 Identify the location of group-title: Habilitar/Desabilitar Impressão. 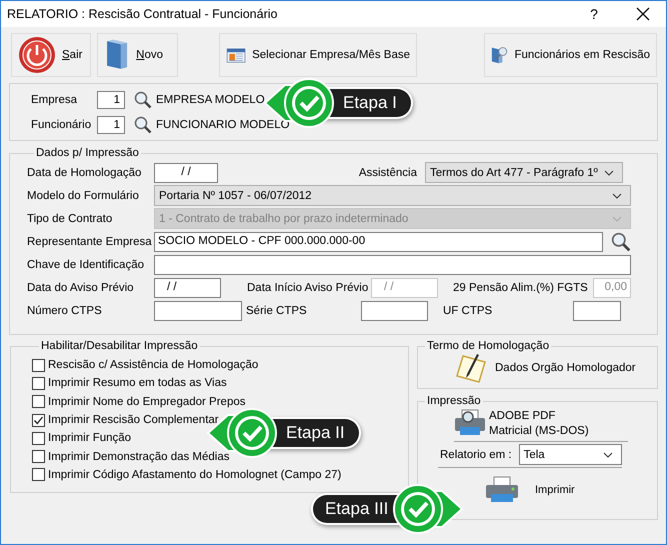
(119, 346).